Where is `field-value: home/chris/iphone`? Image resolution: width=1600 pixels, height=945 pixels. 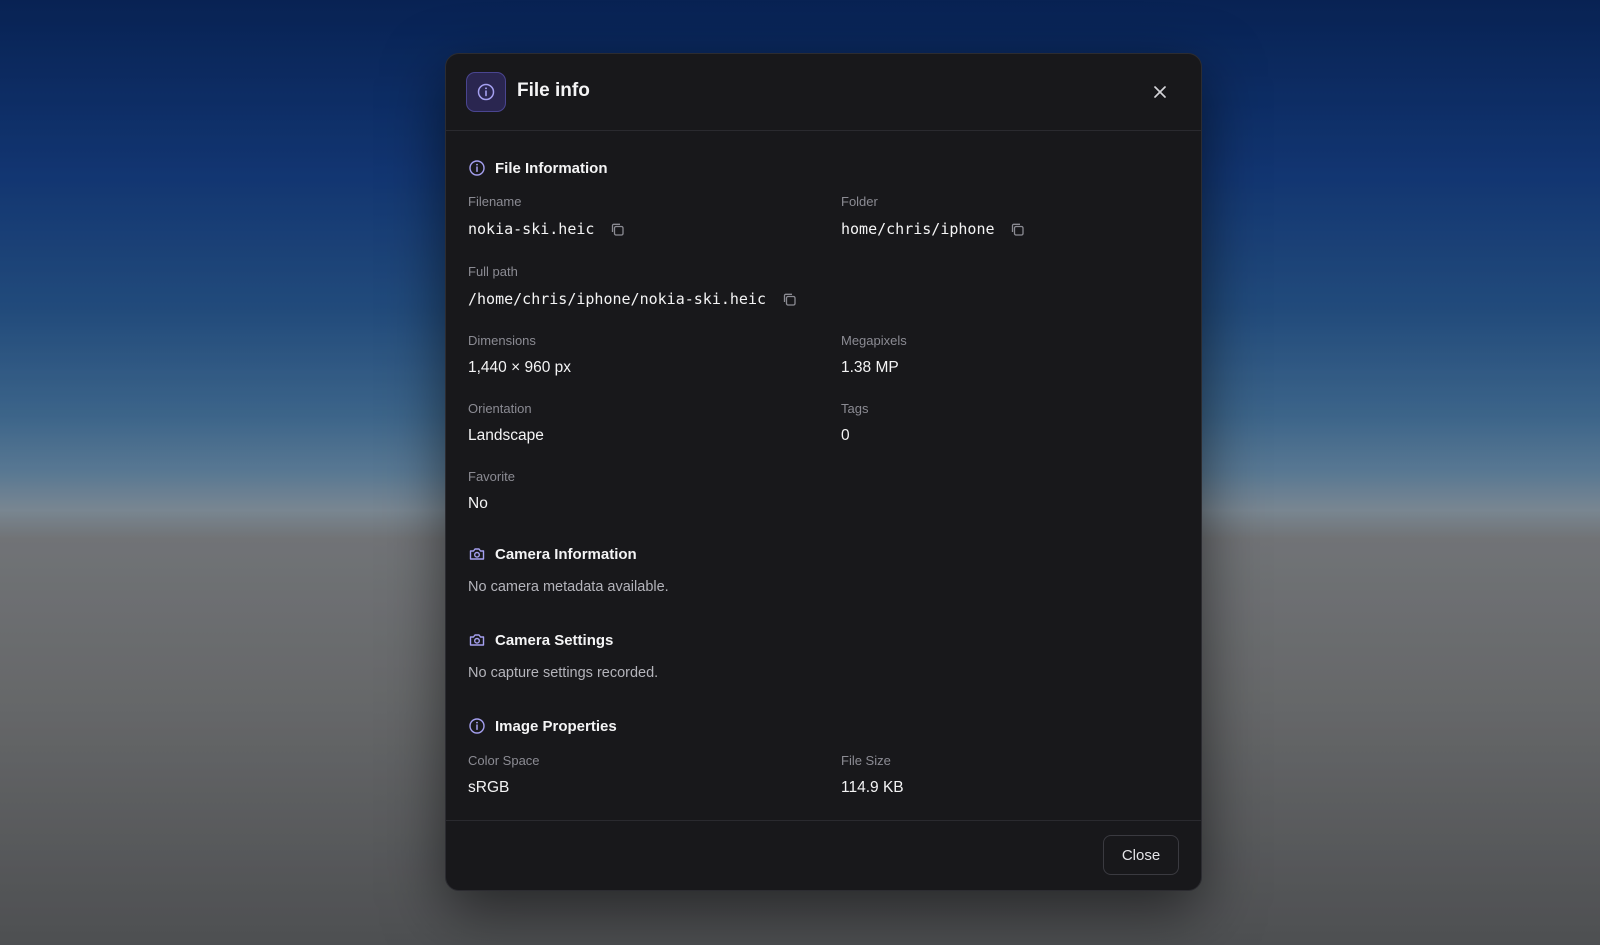
field-value: home/chris/iphone is located at coordinates (934, 229).